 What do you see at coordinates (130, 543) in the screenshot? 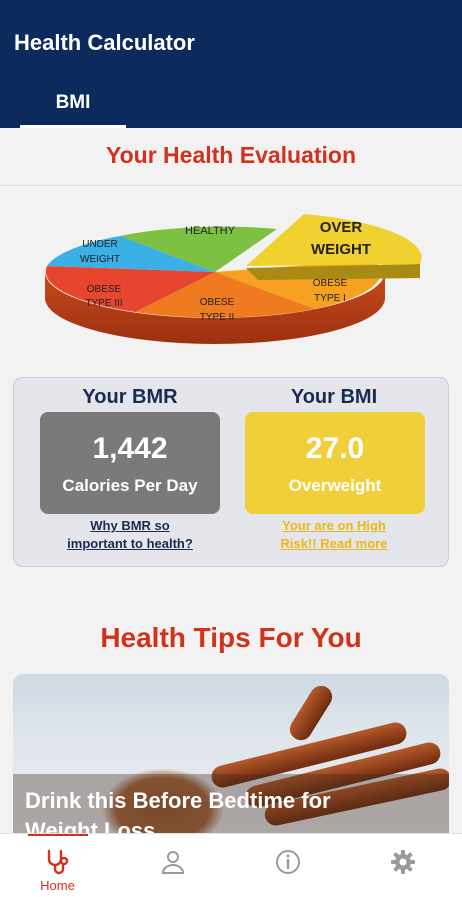
I see `bmr-link-line2: important to health?` at bounding box center [130, 543].